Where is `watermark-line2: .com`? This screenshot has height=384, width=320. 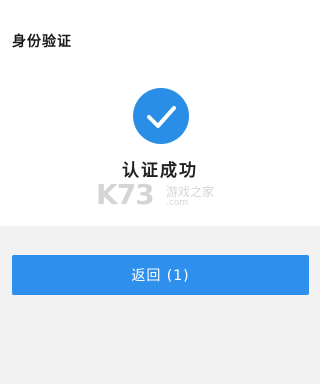 watermark-line2: .com is located at coordinates (177, 203).